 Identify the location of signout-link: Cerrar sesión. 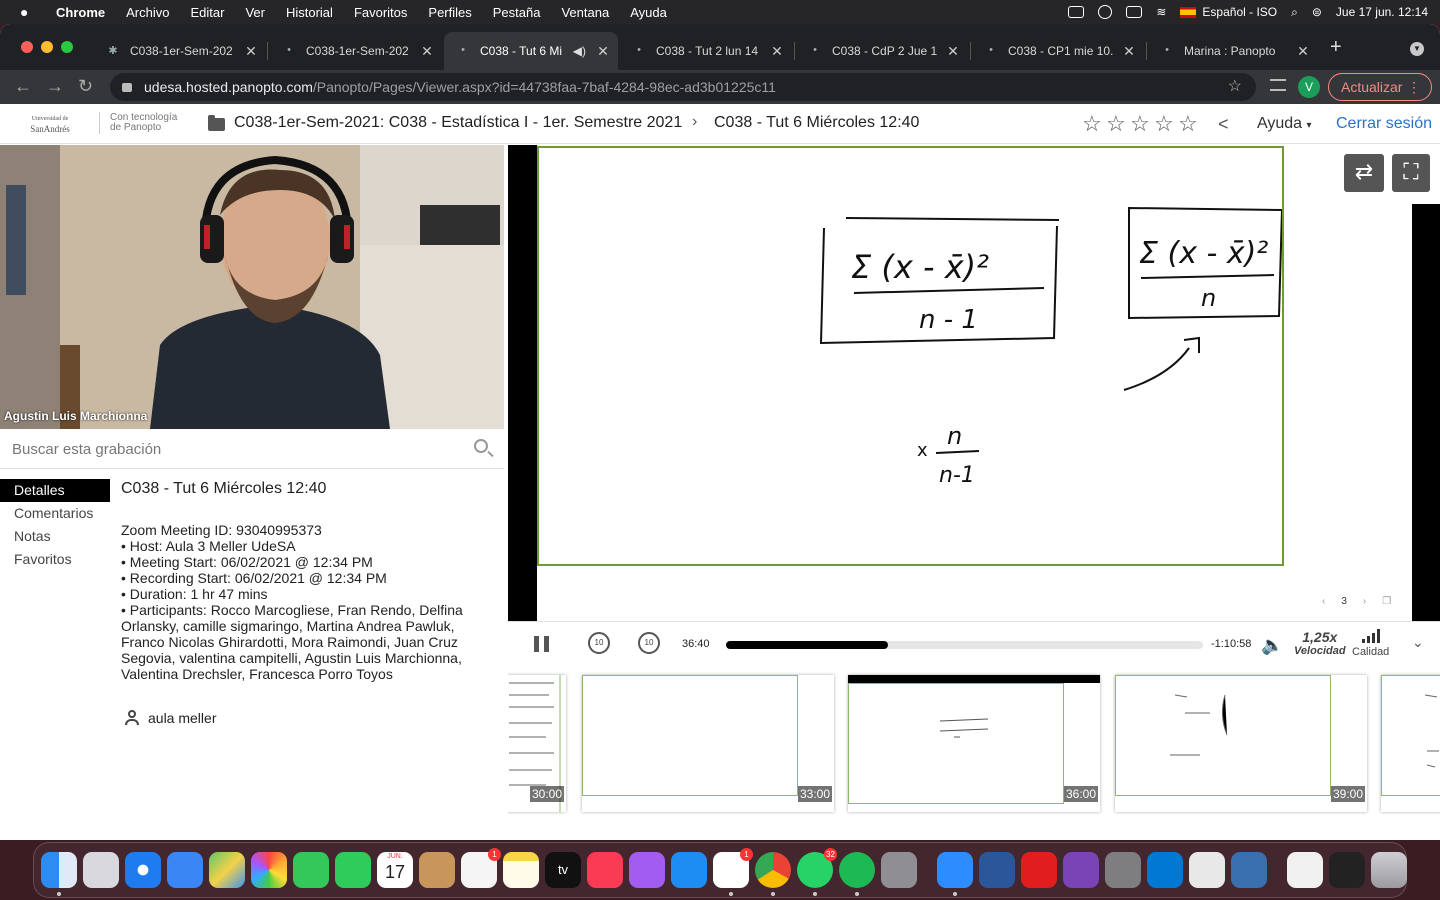
(1384, 124).